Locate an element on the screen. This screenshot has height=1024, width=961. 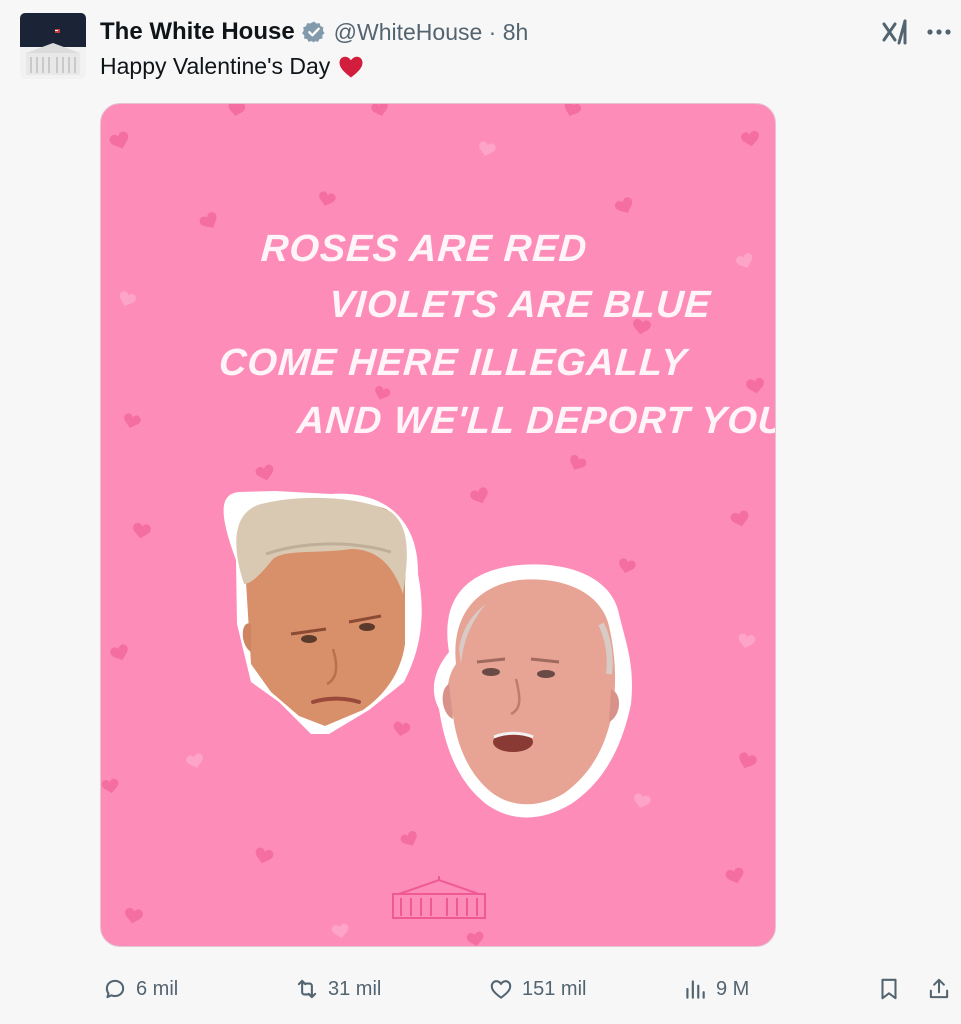
display-name: The White House is located at coordinates (197, 32).